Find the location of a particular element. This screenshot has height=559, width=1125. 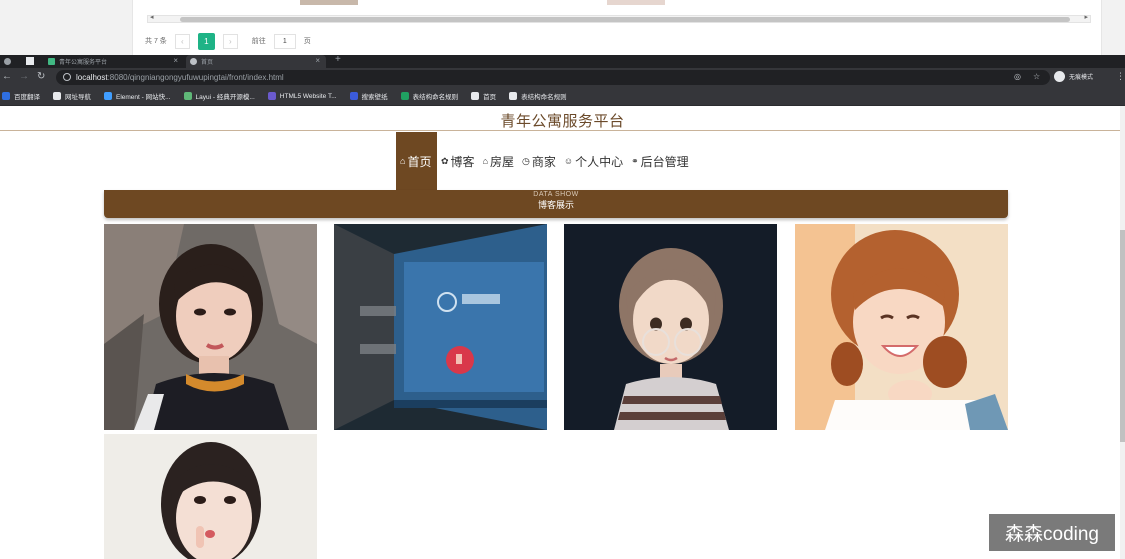

admin-window: ◂ ▸ 共 7 条 ‹ 1 › 前往 1 页 is located at coordinates (562, 27).